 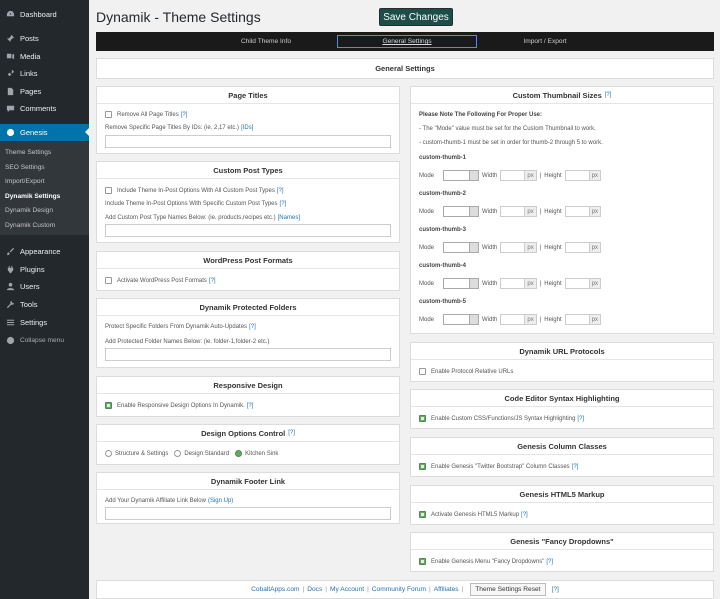 What do you see at coordinates (422, 466) in the screenshot?
I see `column-classes-checkbox` at bounding box center [422, 466].